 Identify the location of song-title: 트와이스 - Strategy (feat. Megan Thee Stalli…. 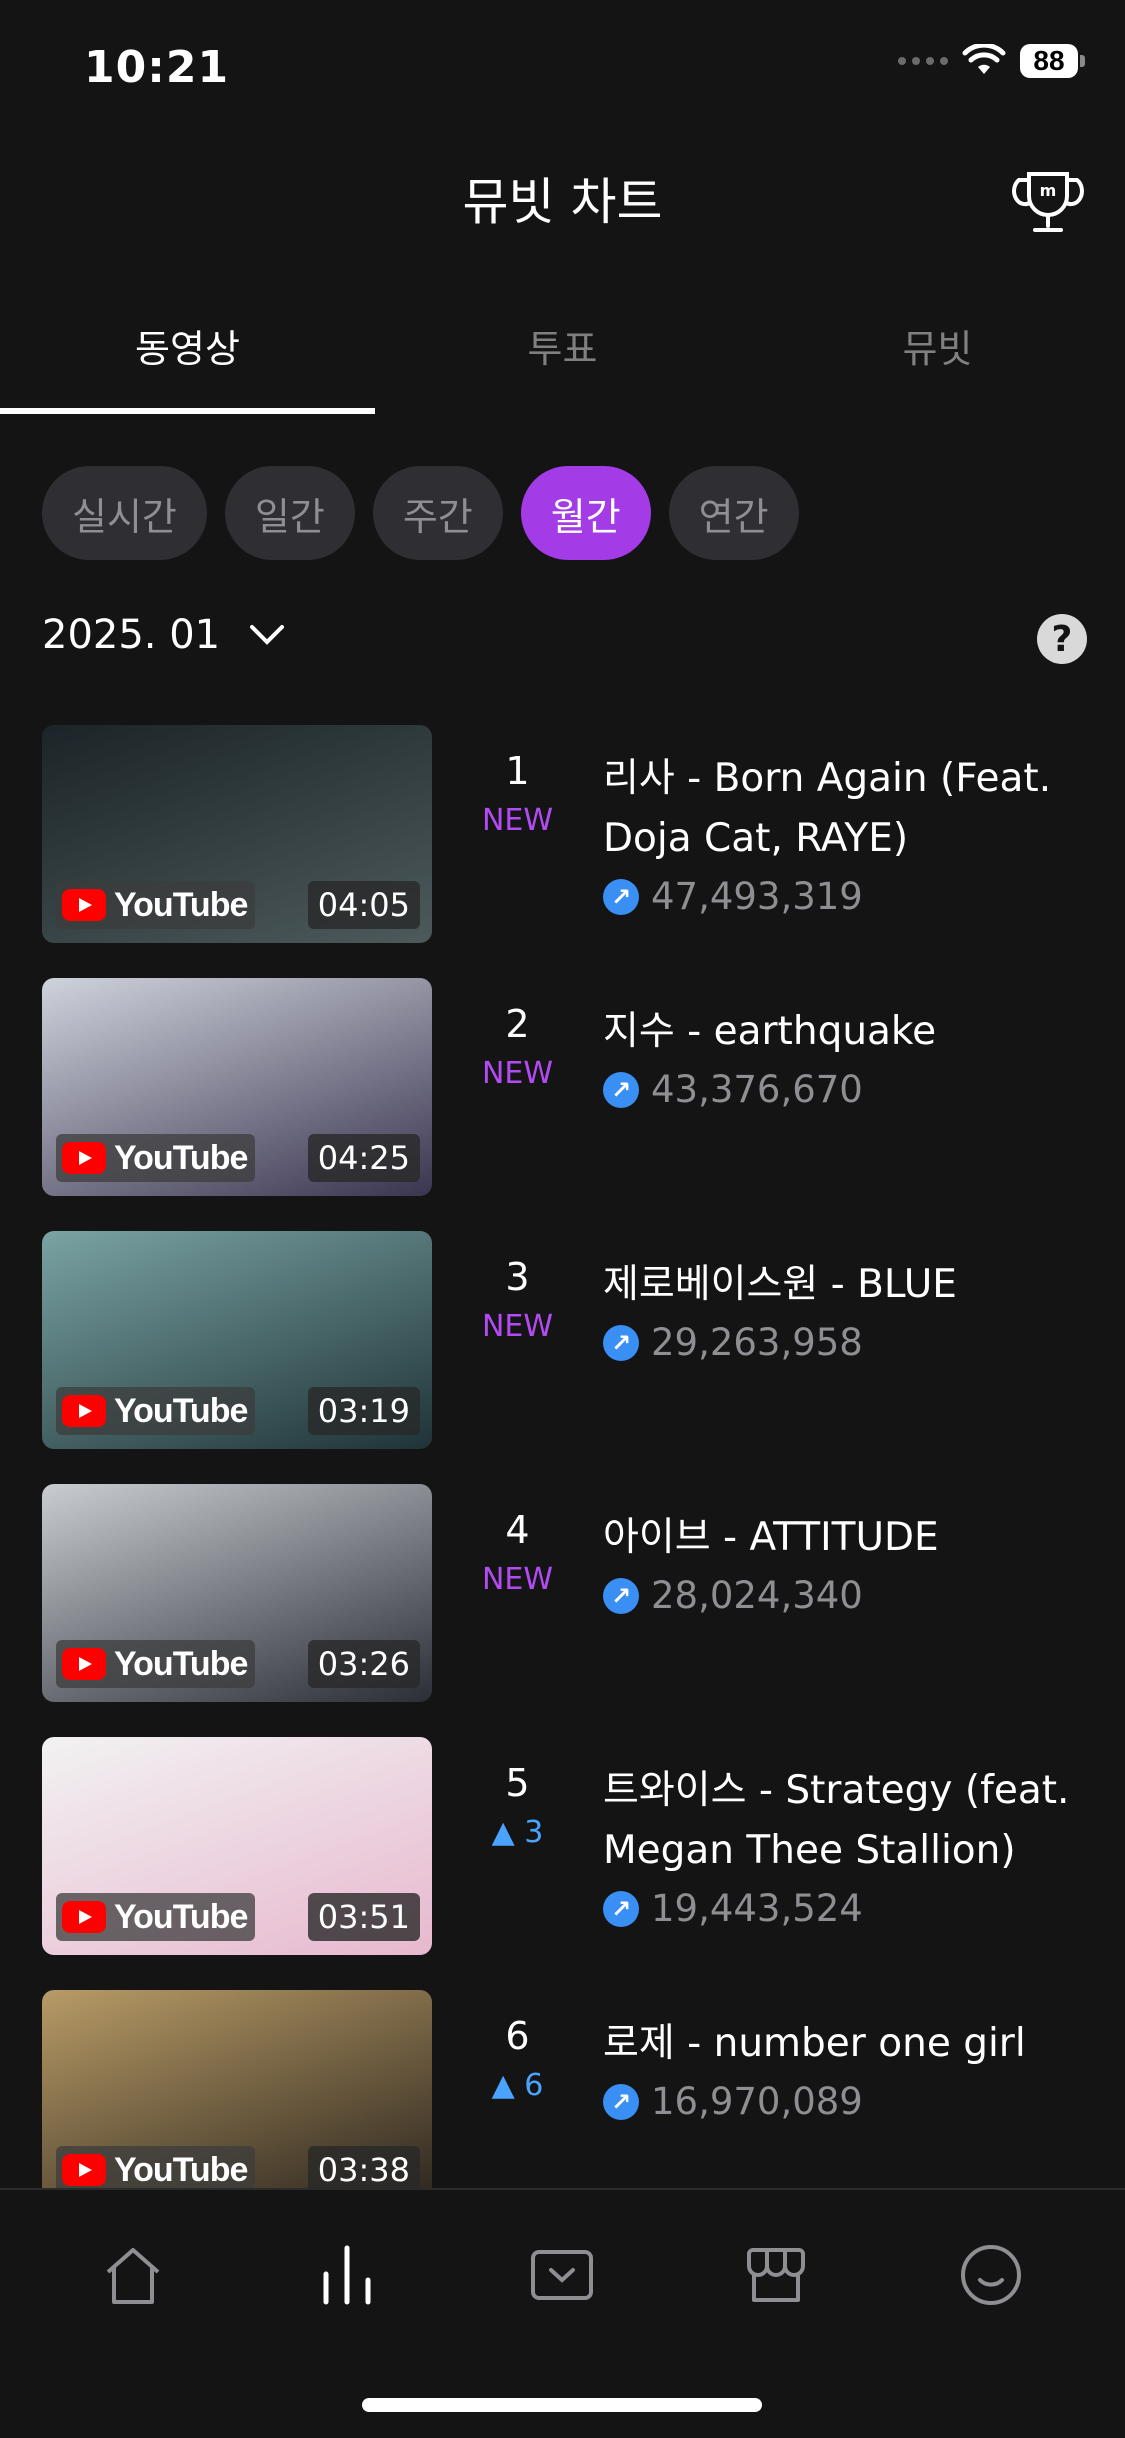
(836, 1820).